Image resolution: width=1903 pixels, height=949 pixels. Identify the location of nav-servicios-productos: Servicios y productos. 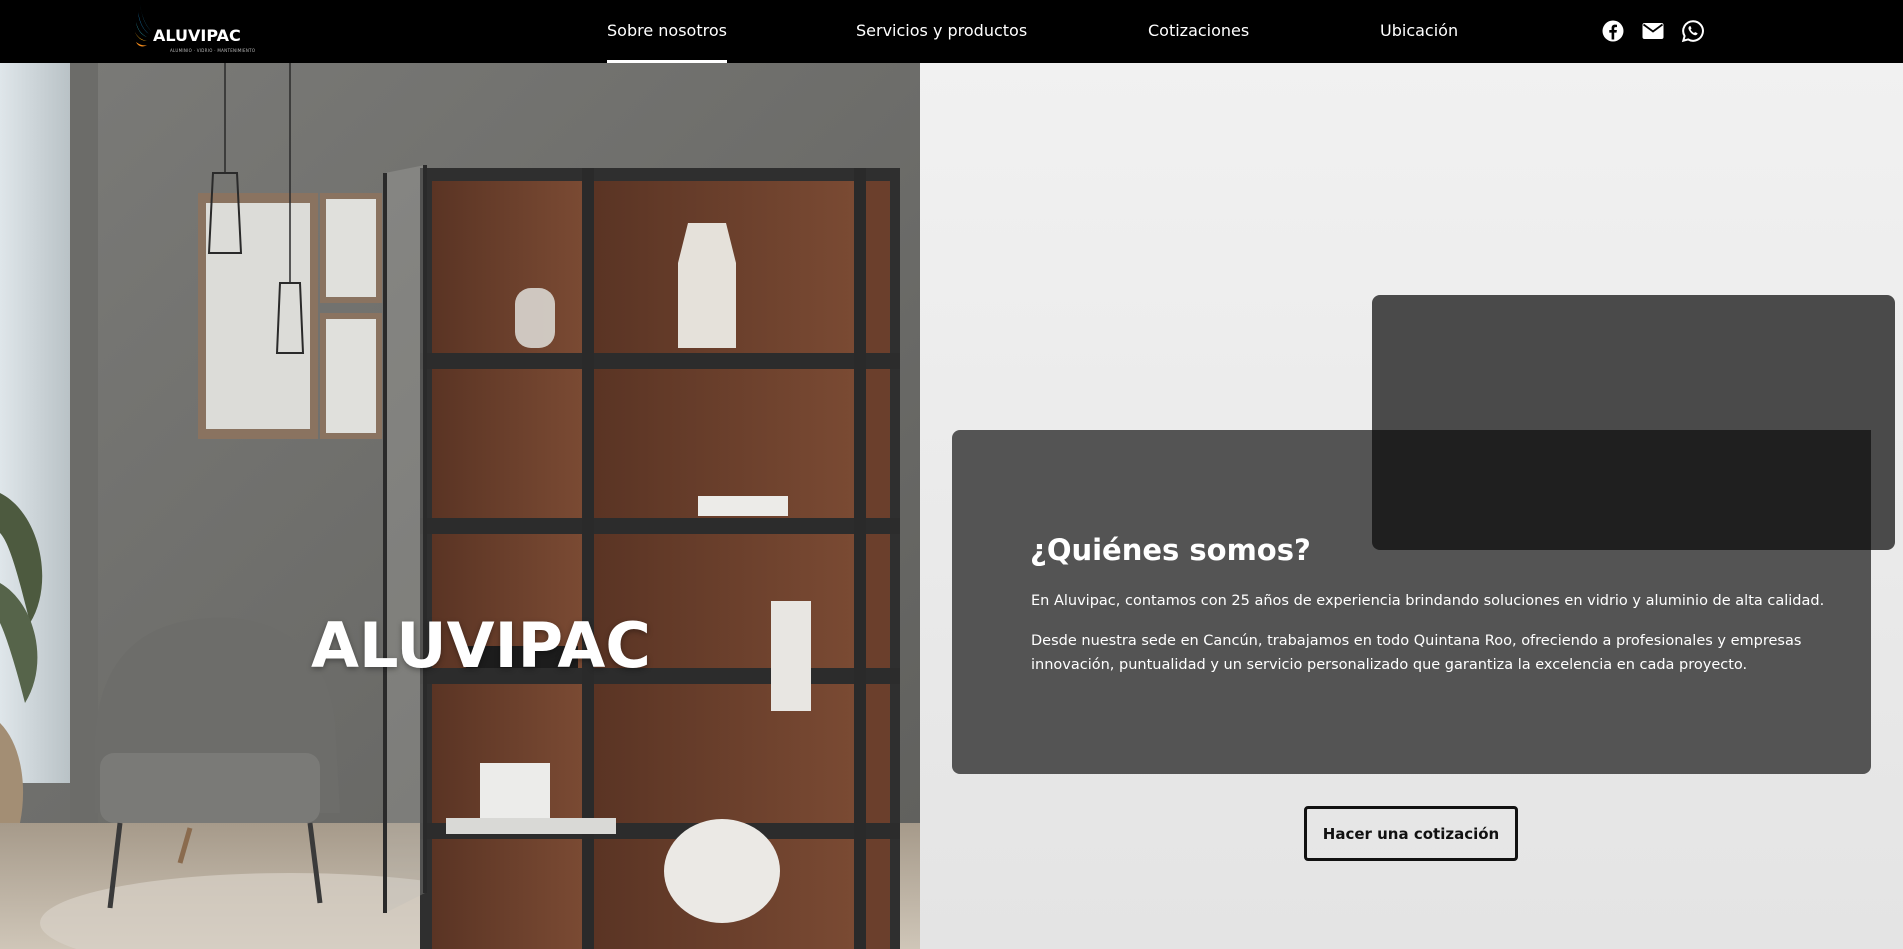
(941, 31).